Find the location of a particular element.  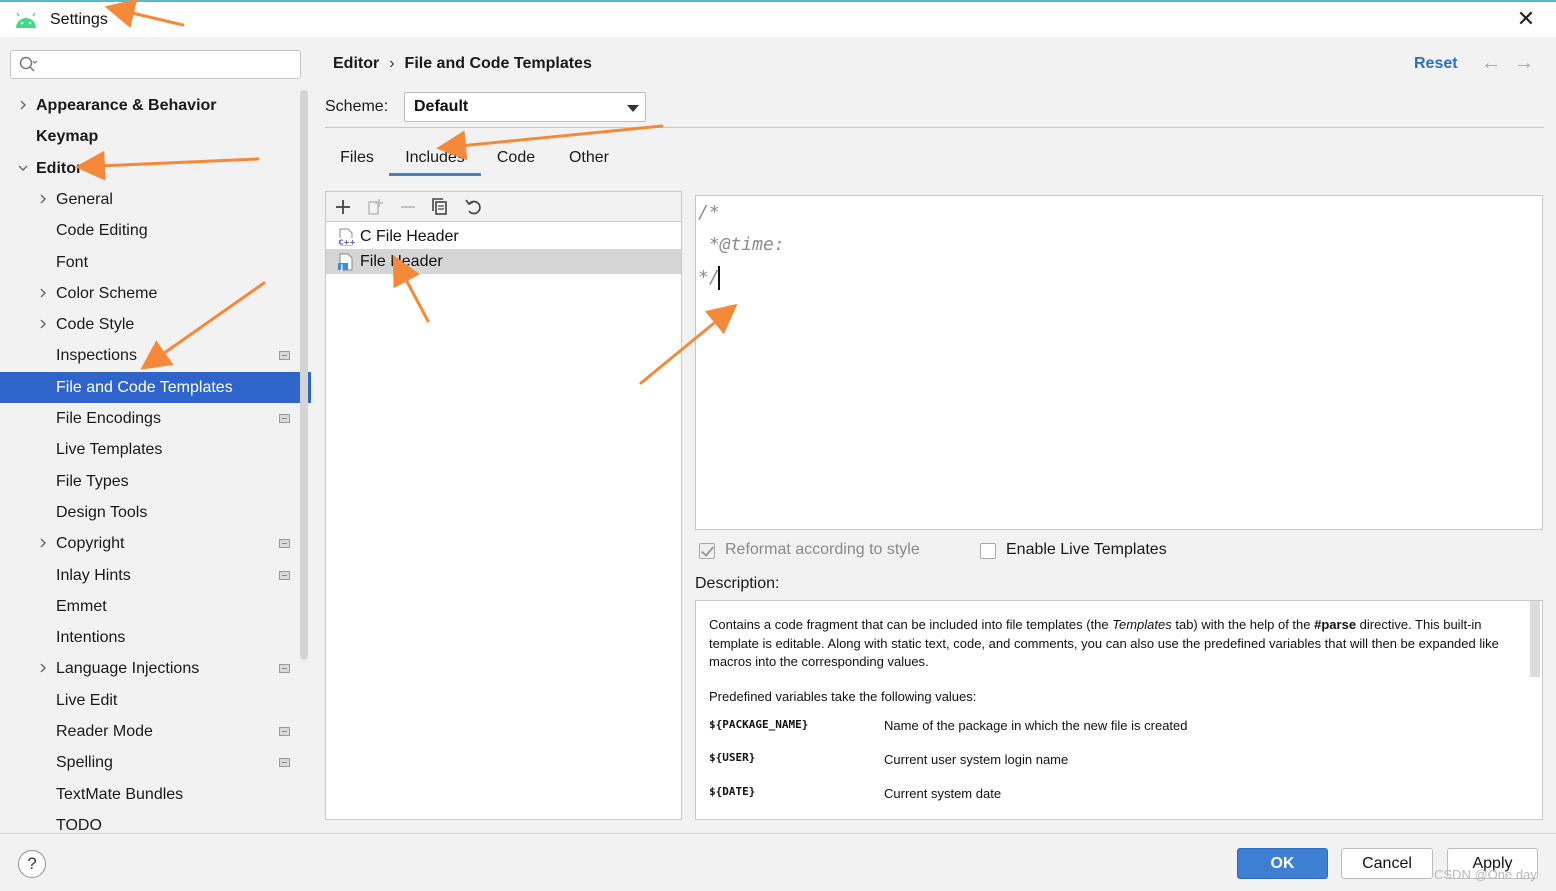

reformat-checkbox is located at coordinates (707, 551).